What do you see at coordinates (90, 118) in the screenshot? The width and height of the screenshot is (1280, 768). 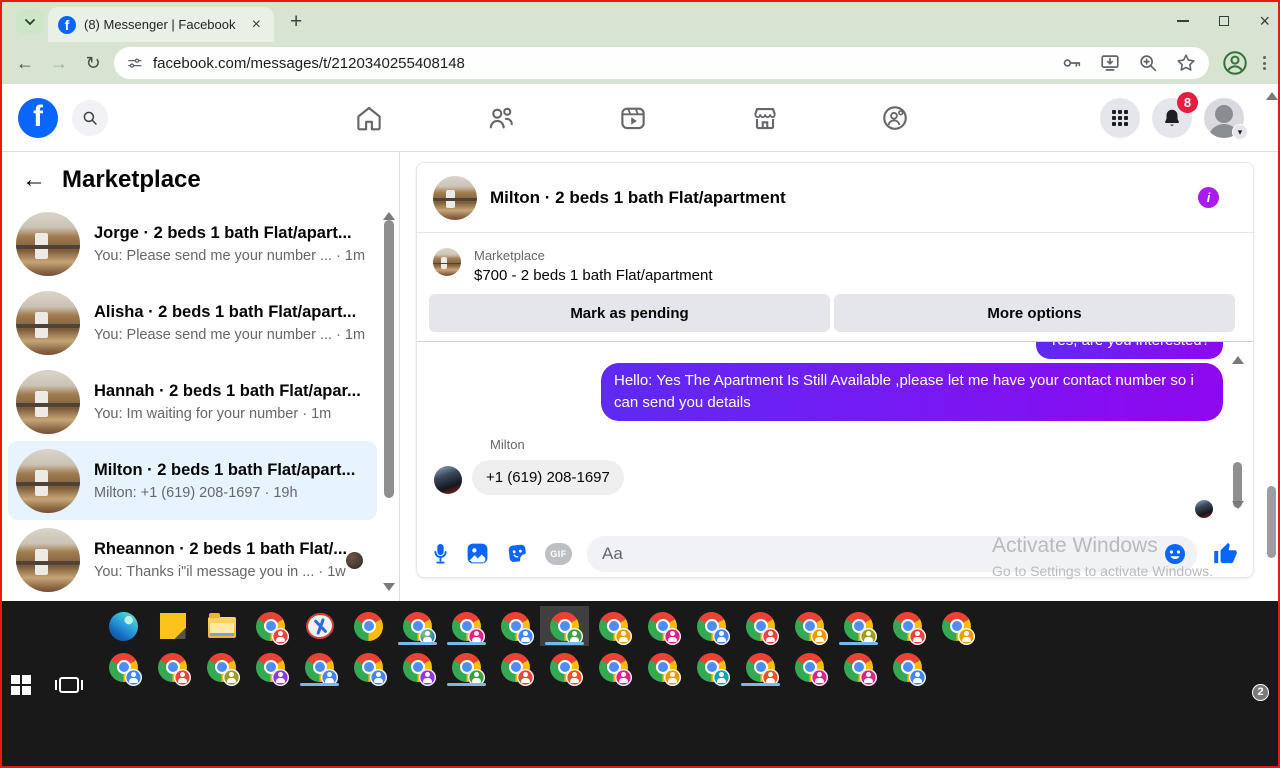 I see `search-button` at bounding box center [90, 118].